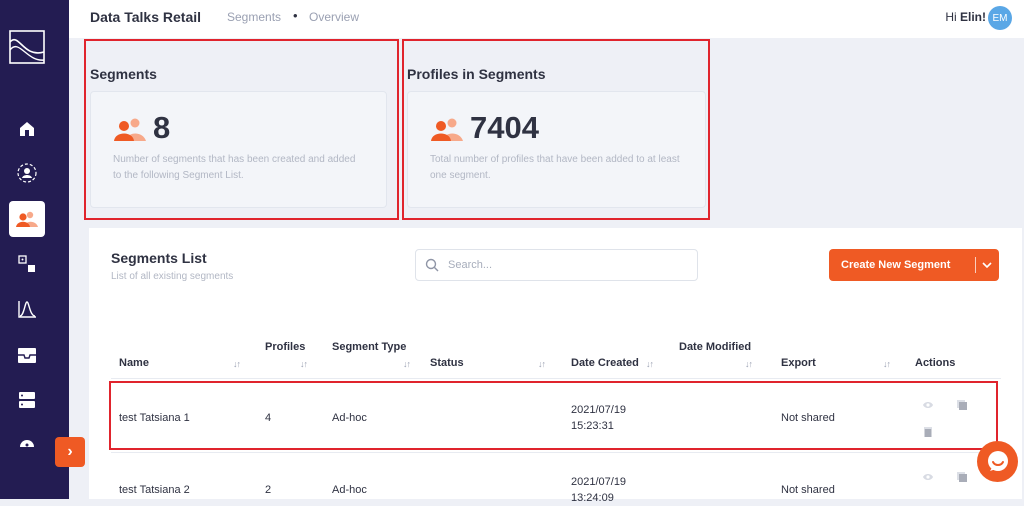 The image size is (1024, 506). I want to click on chevron-right-icon: ›, so click(70, 451).